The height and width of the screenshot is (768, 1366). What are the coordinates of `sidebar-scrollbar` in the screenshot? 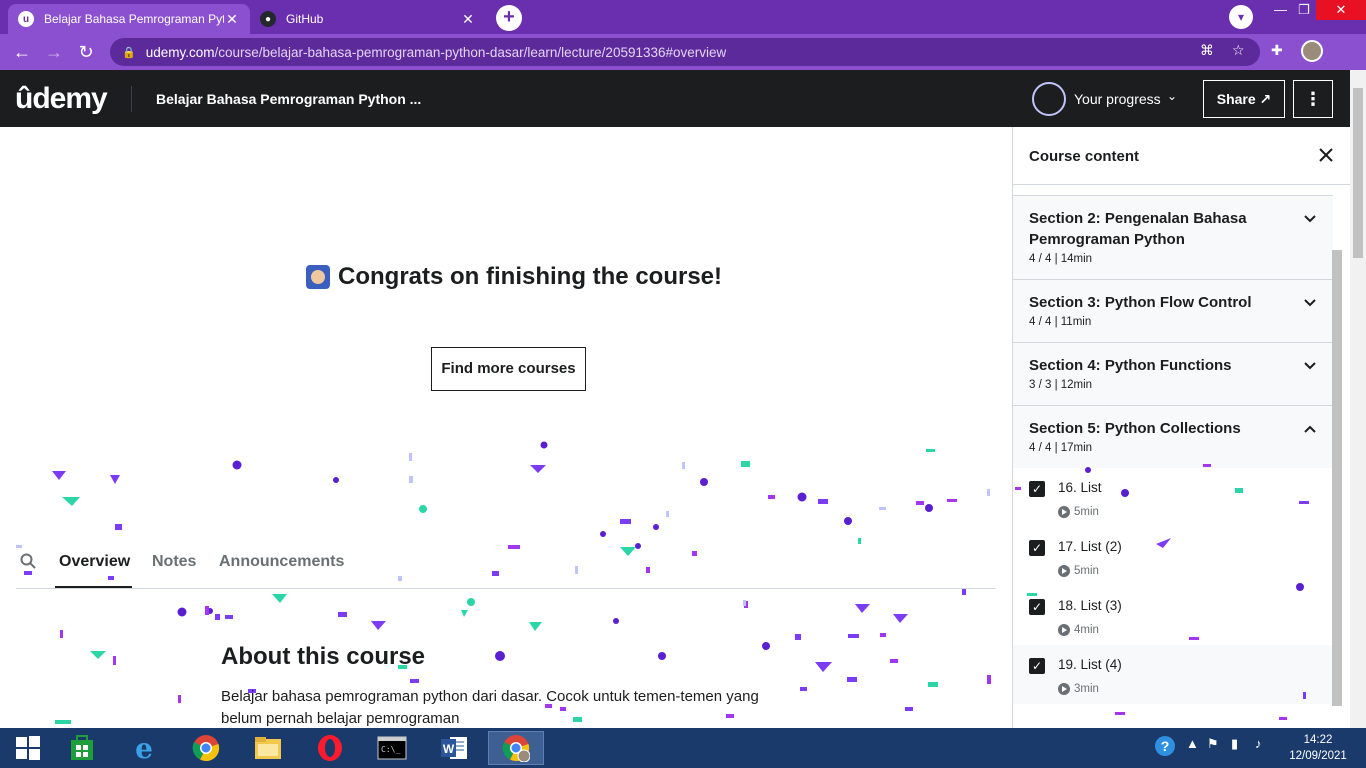 It's located at (1337, 478).